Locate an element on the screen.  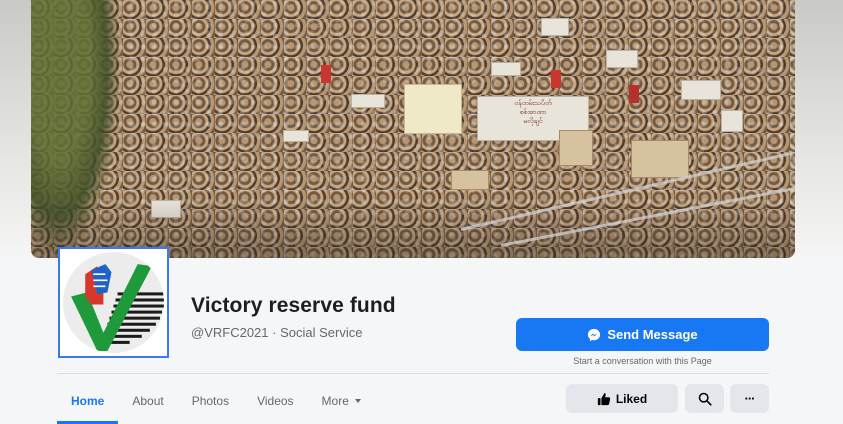
more-options-button: ··· is located at coordinates (749, 398).